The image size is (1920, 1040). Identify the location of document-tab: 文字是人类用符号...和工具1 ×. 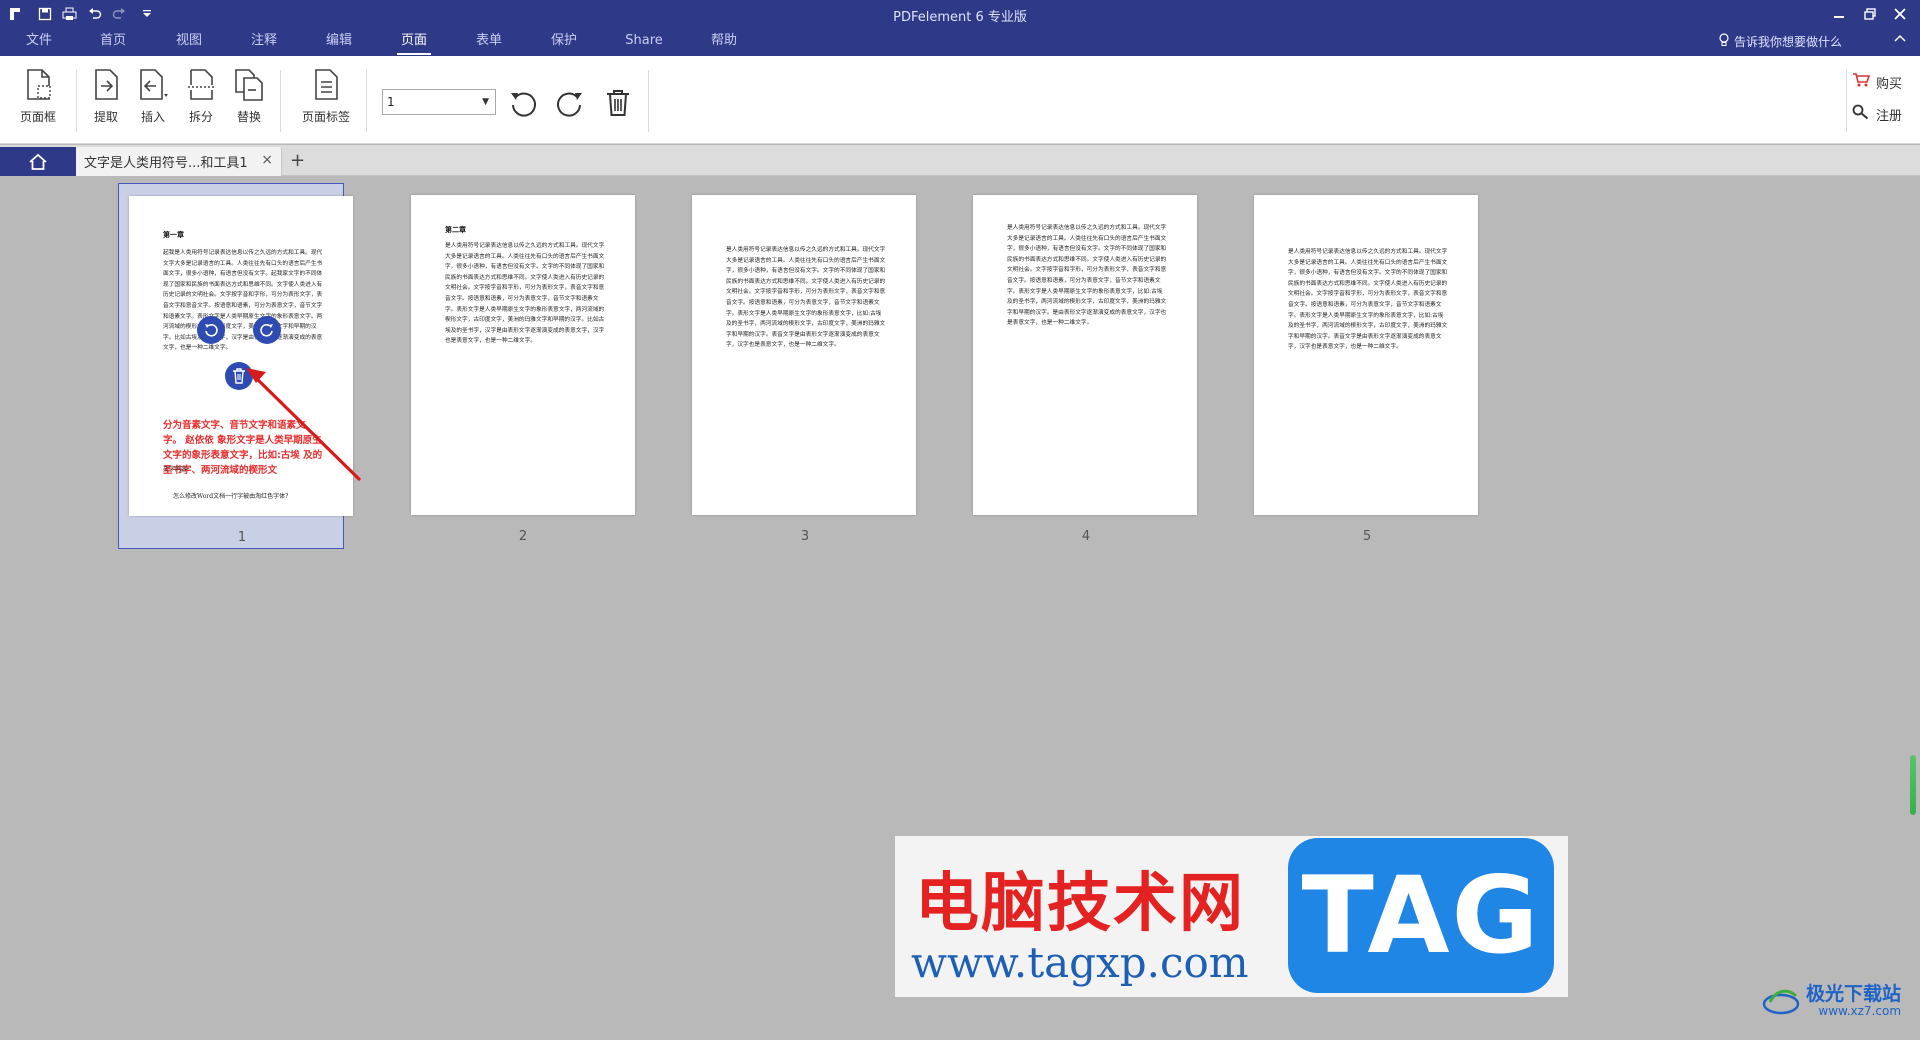
(179, 161).